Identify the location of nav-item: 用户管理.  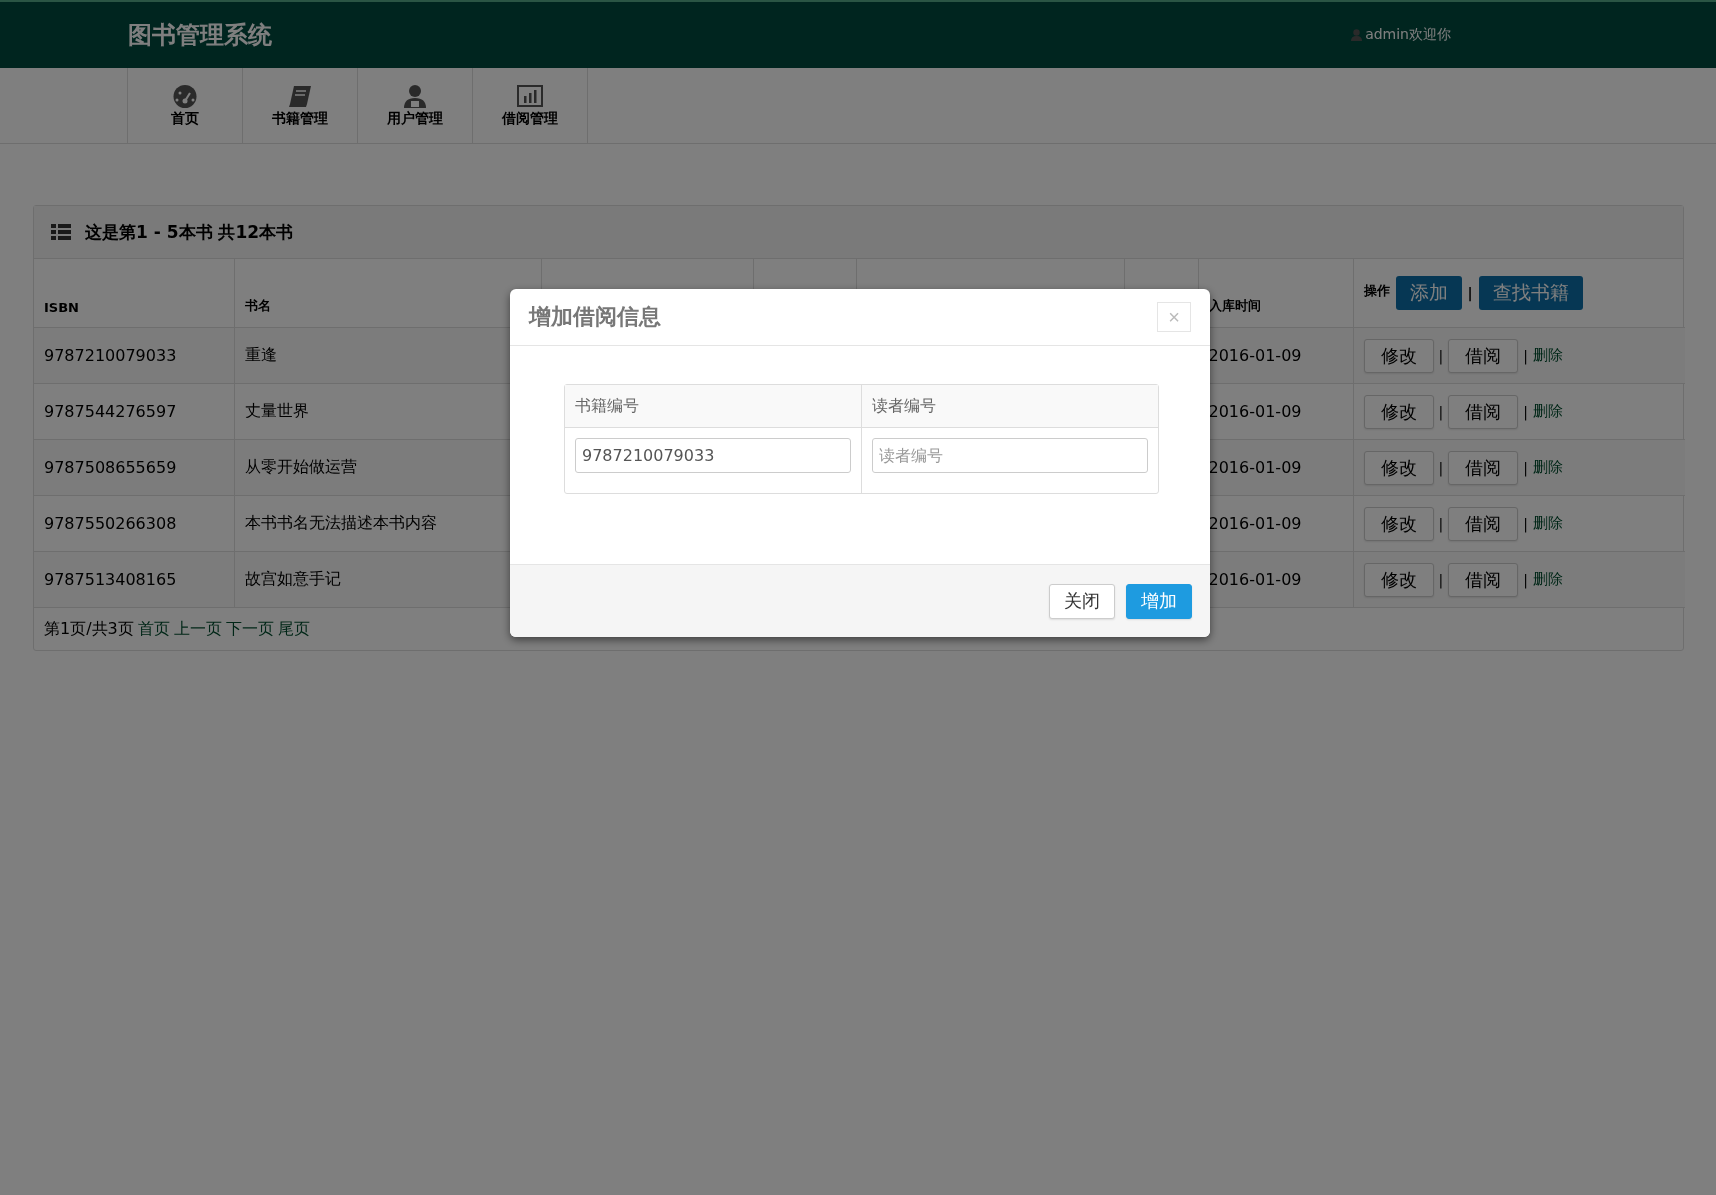
(414, 105).